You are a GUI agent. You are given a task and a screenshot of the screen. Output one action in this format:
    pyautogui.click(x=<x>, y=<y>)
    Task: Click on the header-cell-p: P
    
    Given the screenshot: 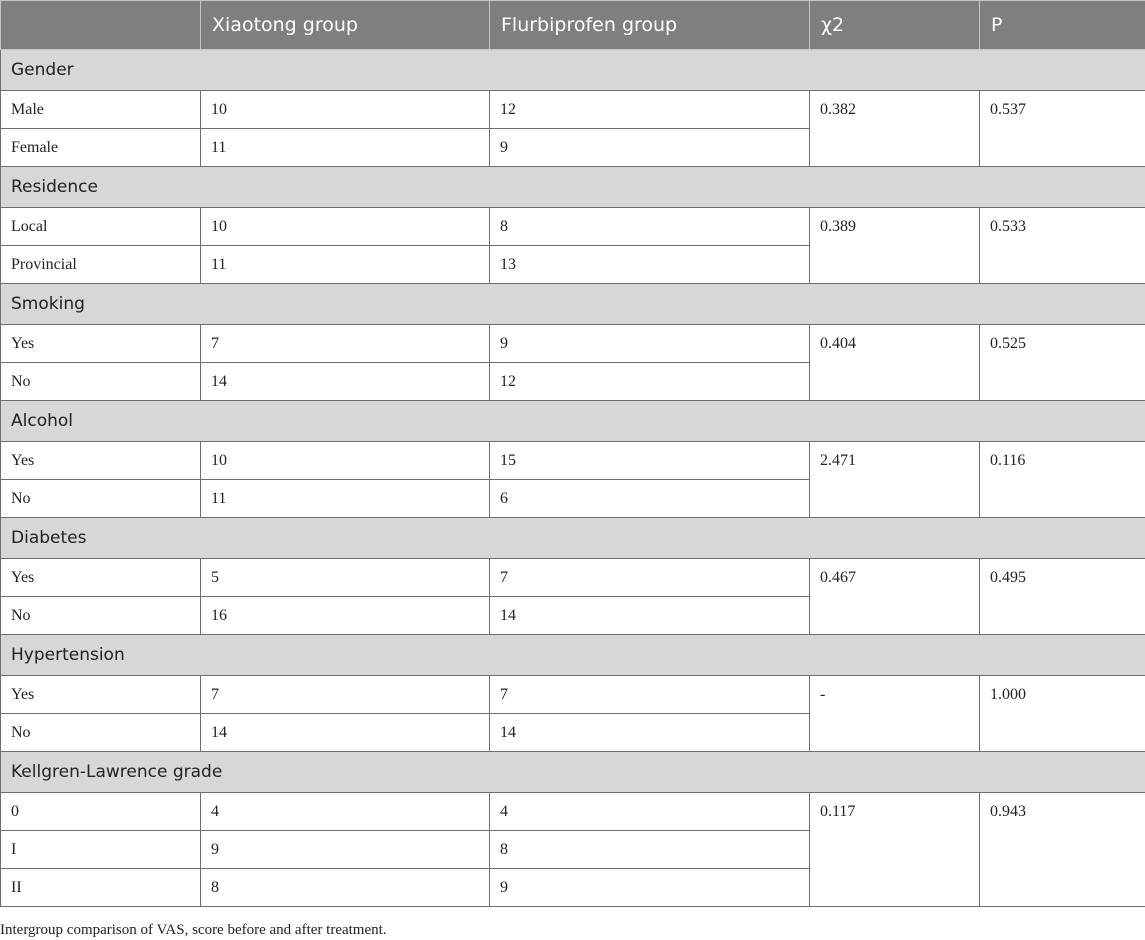 What is the action you would take?
    pyautogui.click(x=1062, y=25)
    